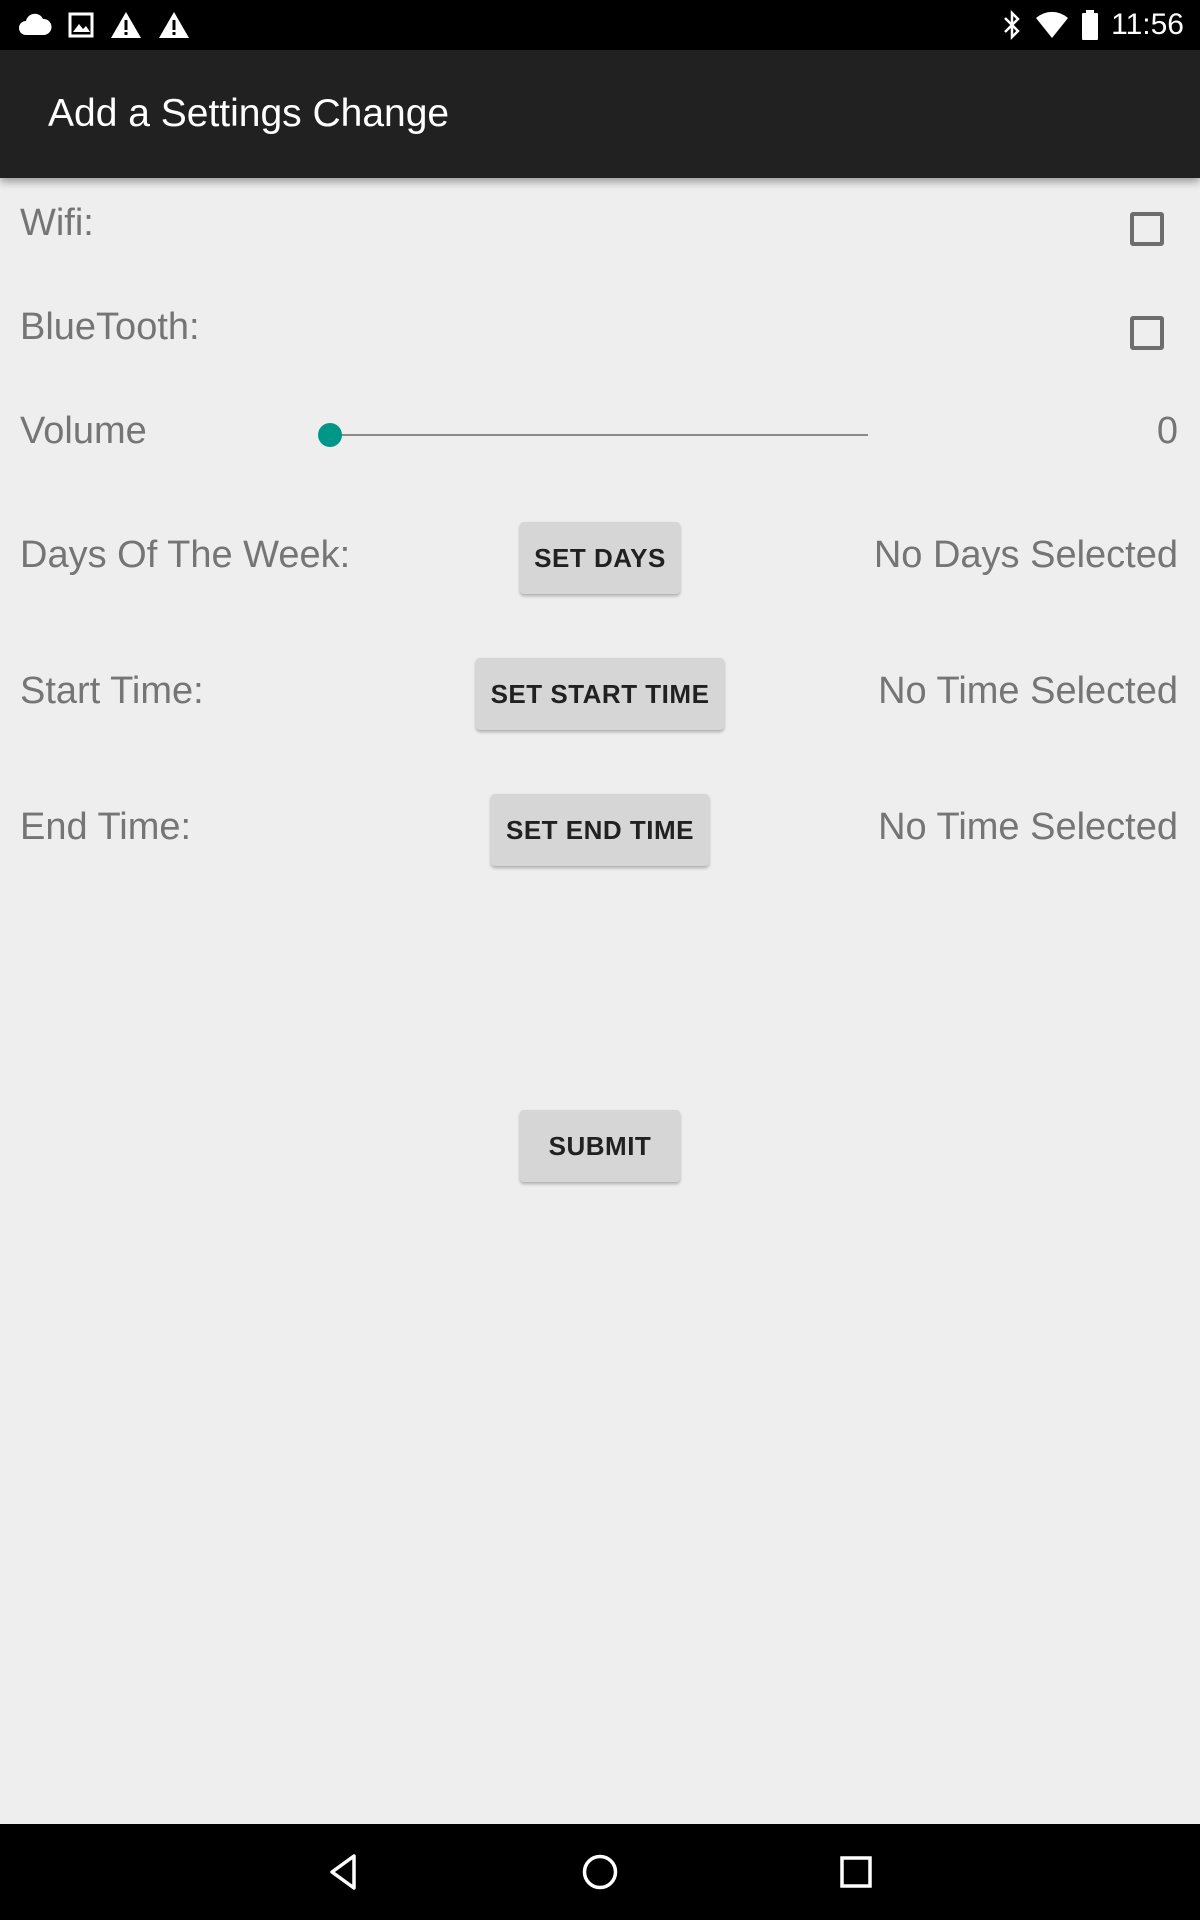 The image size is (1200, 1920). I want to click on end-time-label: End Time:, so click(106, 827).